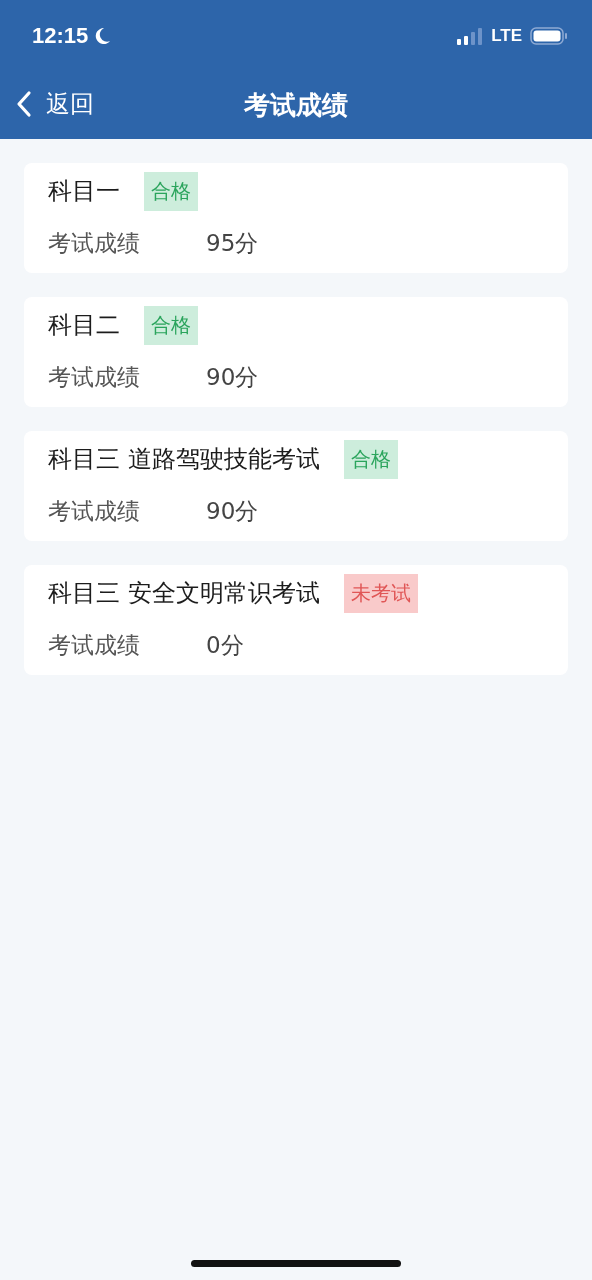  What do you see at coordinates (380, 593) in the screenshot?
I see `status-tag: 未考试` at bounding box center [380, 593].